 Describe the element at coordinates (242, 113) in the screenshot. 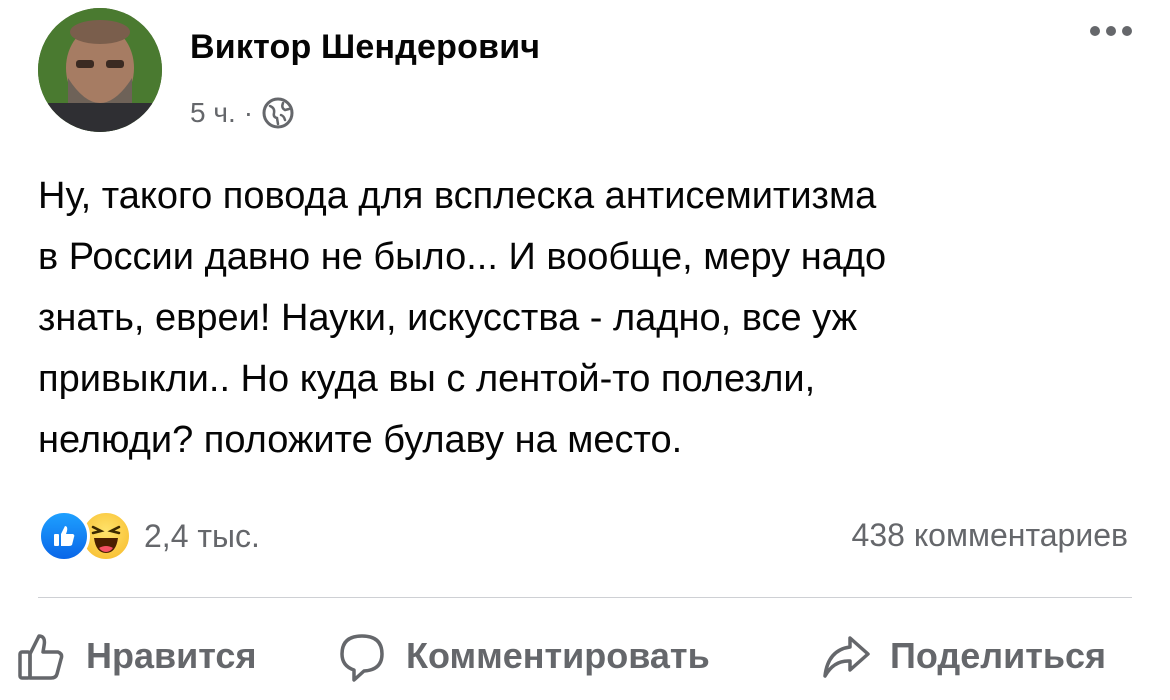

I see `post-meta: 5 ч. ·` at that location.